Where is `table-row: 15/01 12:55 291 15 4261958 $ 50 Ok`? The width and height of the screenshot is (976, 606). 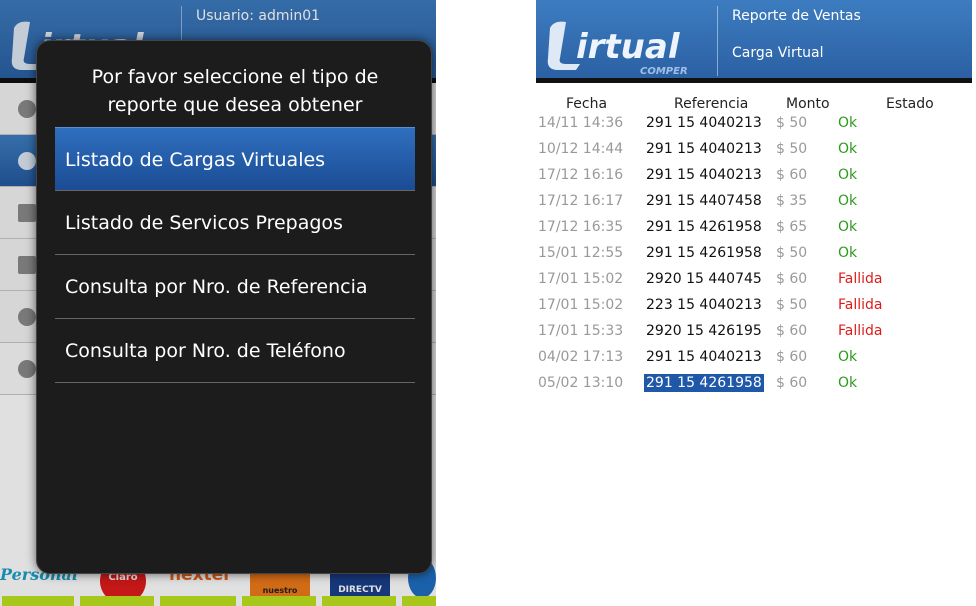 table-row: 15/01 12:55 291 15 4261958 $ 50 Ok is located at coordinates (754, 257).